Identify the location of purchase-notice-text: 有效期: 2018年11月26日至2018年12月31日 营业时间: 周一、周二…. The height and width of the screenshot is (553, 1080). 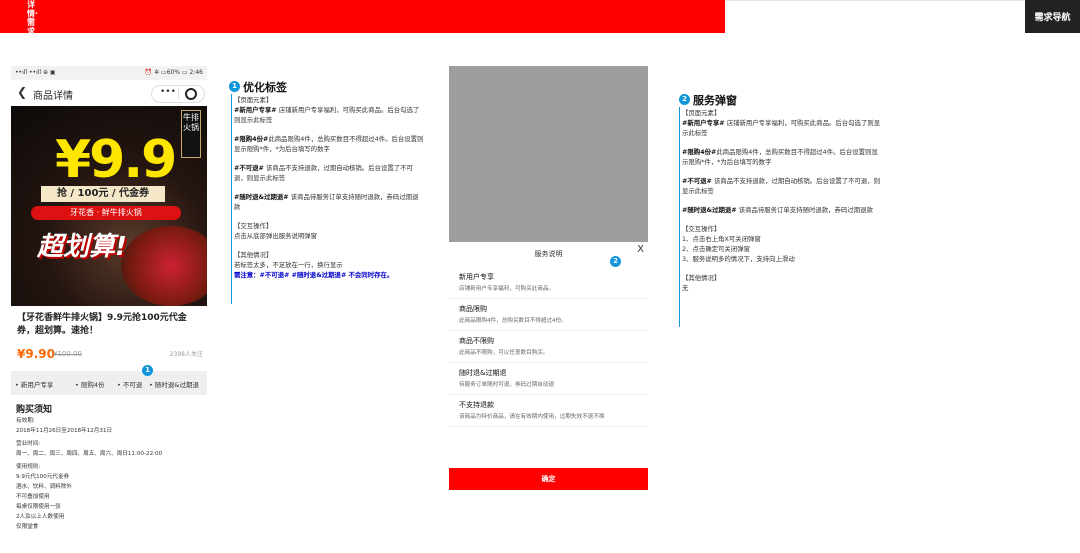
(111, 474).